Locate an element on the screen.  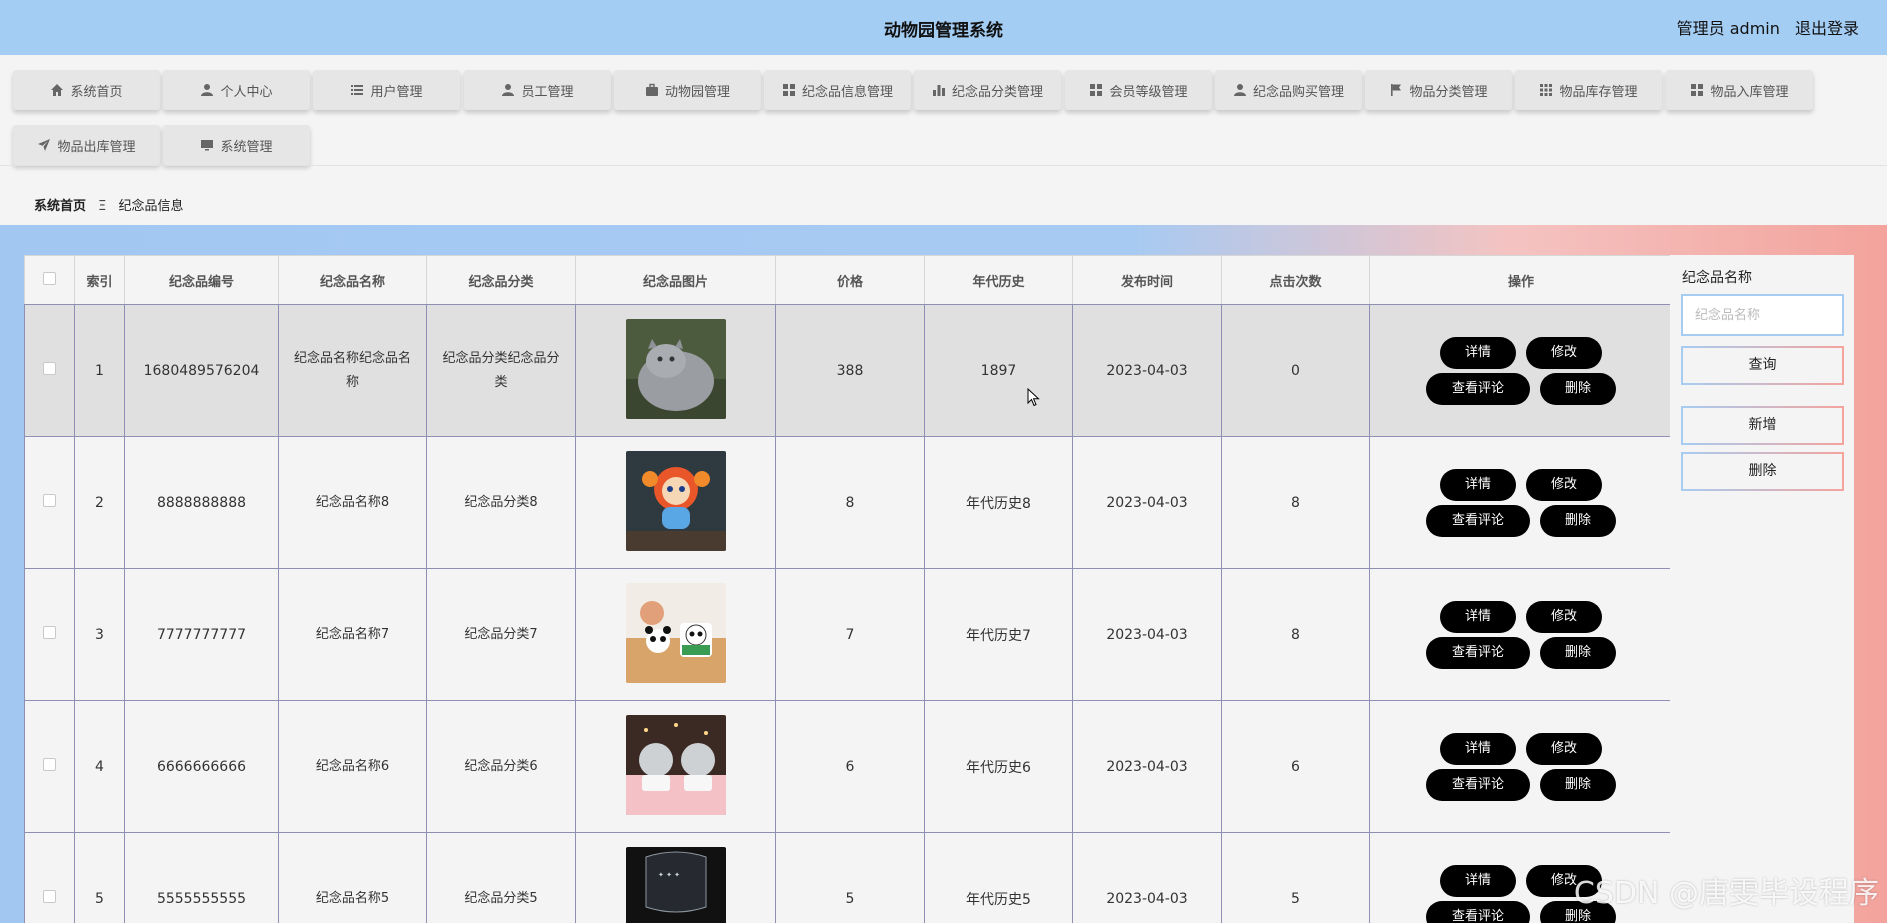
column-header: 发布时间 is located at coordinates (1147, 280).